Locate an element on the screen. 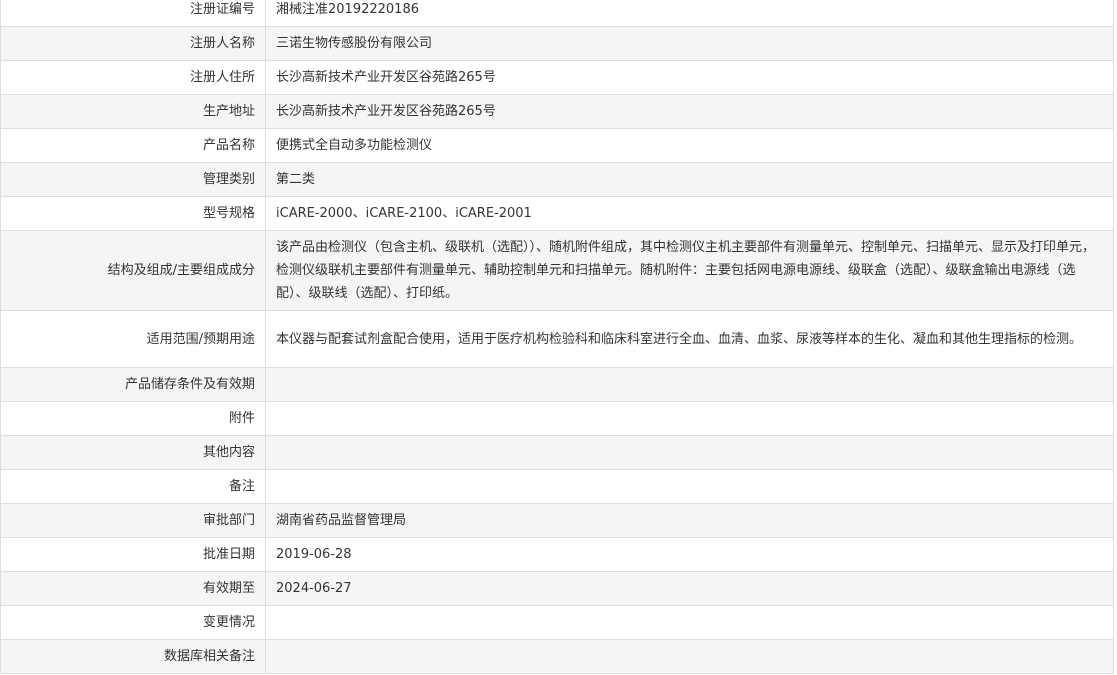  field-label: 注册人住所 is located at coordinates (133, 77).